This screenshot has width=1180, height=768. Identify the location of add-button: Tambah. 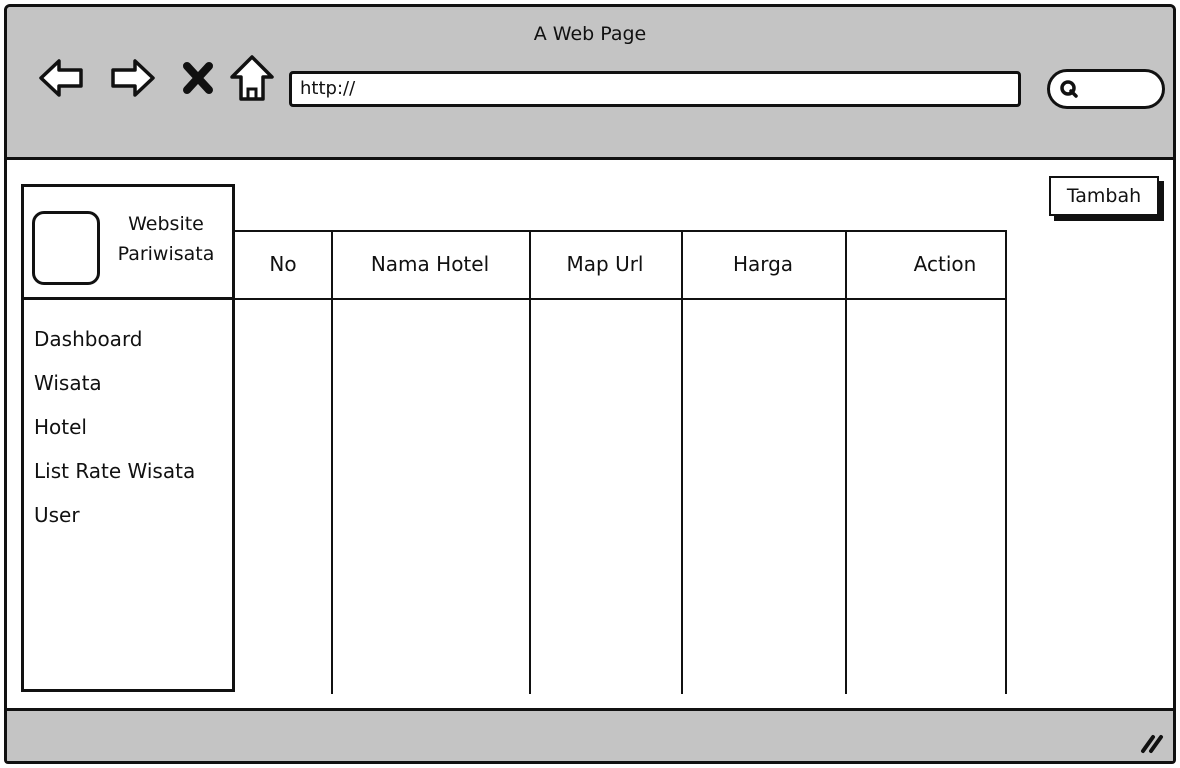
(1104, 196).